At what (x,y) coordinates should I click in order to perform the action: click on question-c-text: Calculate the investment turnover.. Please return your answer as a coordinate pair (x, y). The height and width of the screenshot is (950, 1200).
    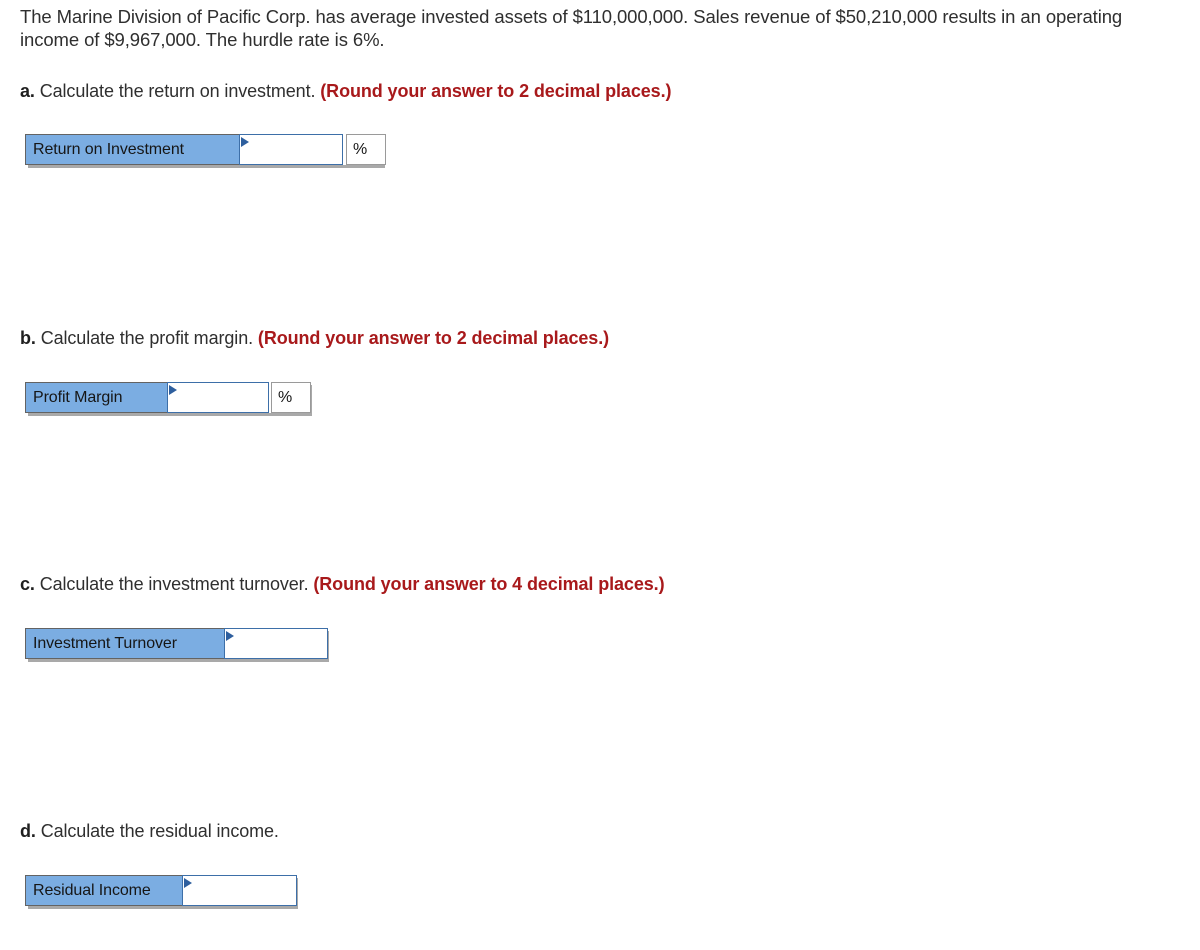
    Looking at the image, I should click on (176, 584).